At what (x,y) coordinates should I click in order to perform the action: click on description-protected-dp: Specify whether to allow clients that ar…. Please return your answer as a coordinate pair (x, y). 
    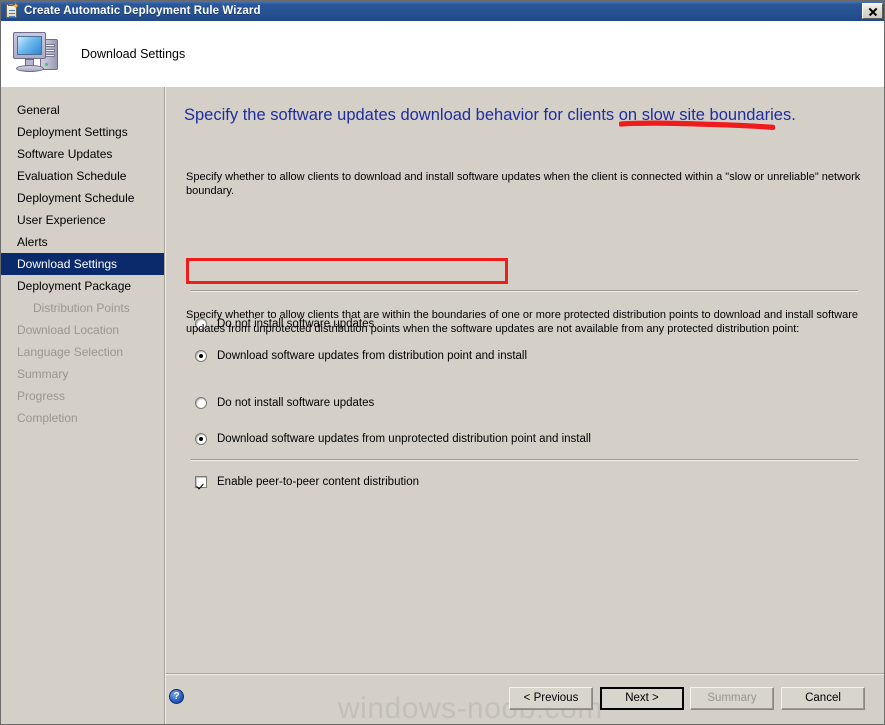
    Looking at the image, I should click on (522, 322).